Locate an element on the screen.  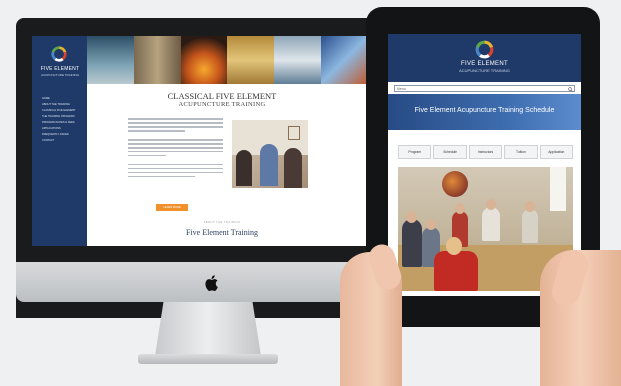
desktop-page-subtitle: ACUPUNCTURE TRAINING is located at coordinates (222, 104).